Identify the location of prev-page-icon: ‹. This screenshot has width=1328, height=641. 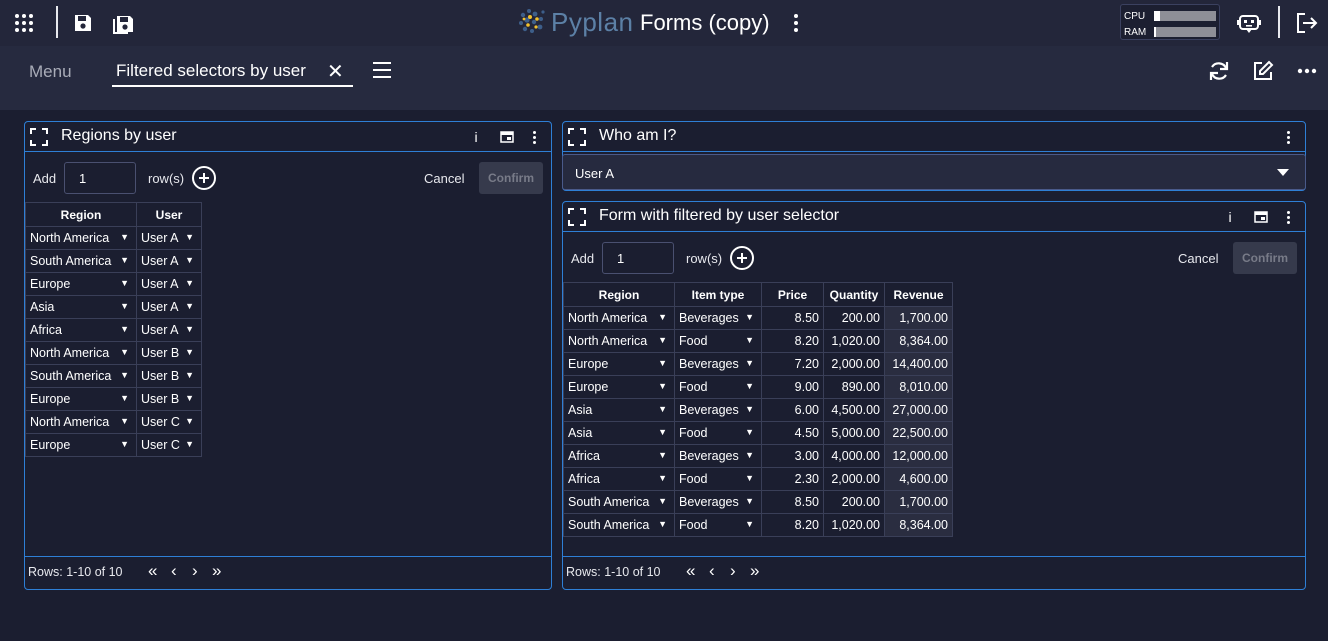
(174, 570).